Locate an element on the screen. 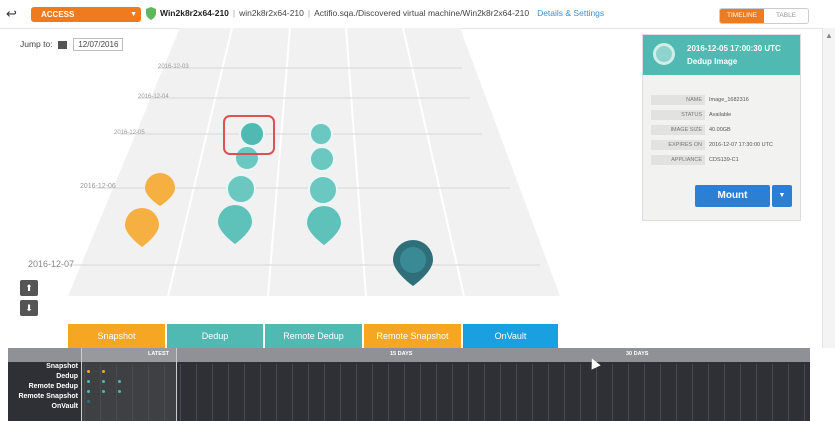 The image size is (835, 421). series-label: Remote Dedup is located at coordinates (53, 386).